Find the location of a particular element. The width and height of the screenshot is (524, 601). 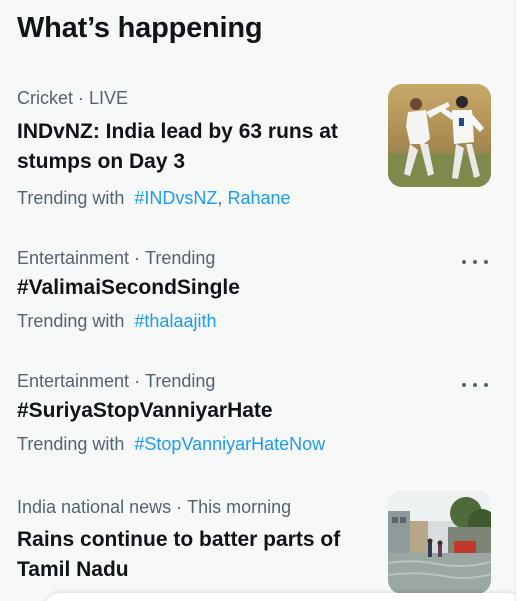

trend-status: LIVE is located at coordinates (109, 98).